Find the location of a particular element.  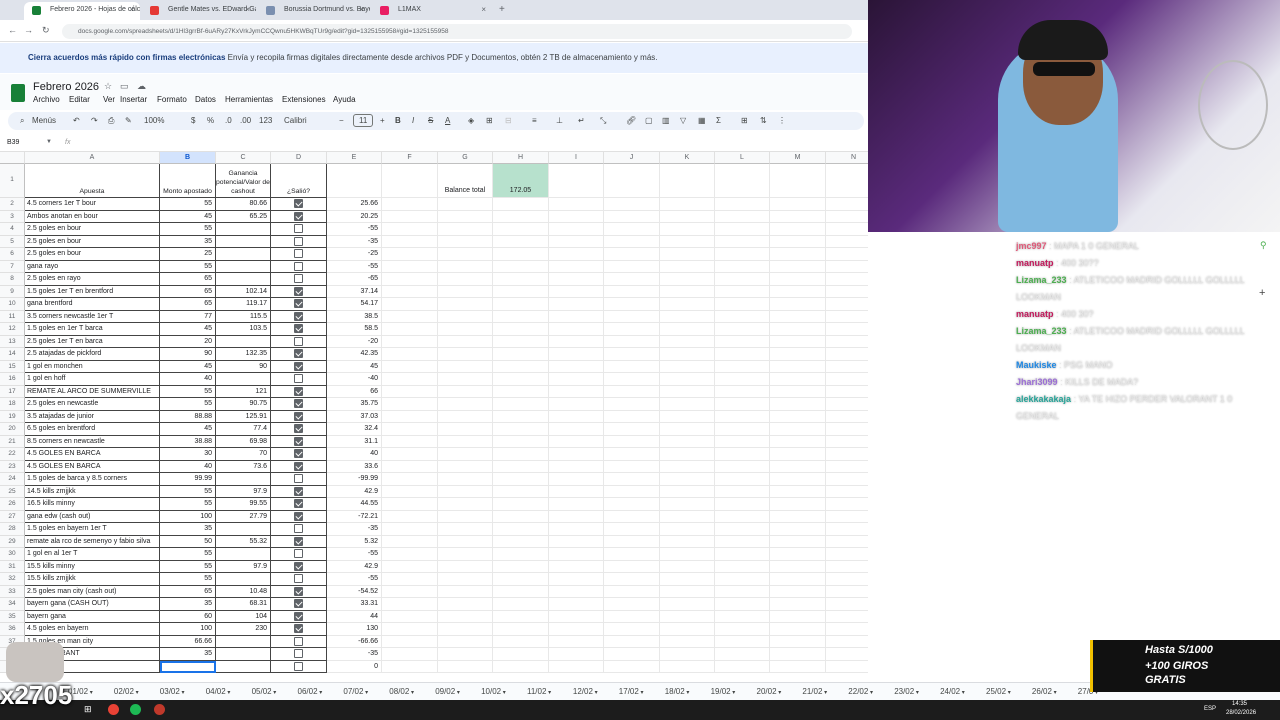

cell-monto: 60 is located at coordinates (188, 617).